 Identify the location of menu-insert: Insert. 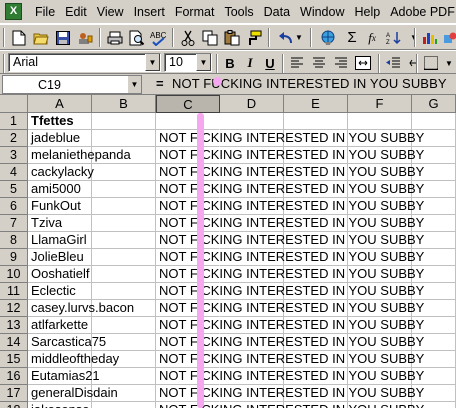
(149, 12).